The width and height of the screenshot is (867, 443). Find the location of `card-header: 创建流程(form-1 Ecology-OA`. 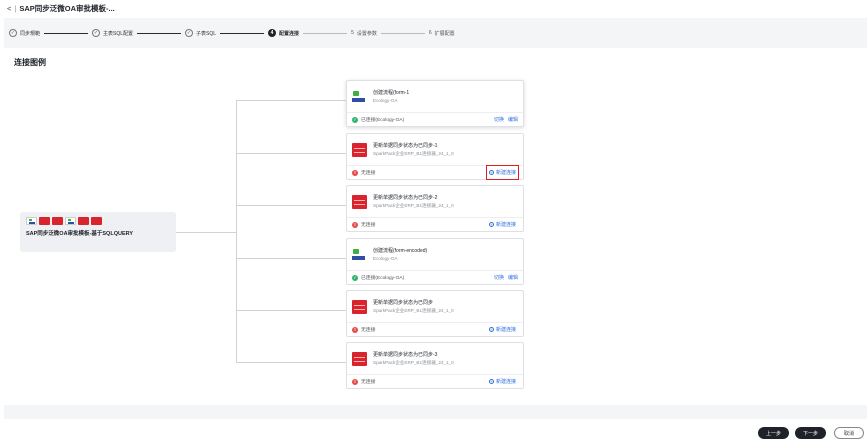

card-header: 创建流程(form-1 Ecology-OA is located at coordinates (435, 96).